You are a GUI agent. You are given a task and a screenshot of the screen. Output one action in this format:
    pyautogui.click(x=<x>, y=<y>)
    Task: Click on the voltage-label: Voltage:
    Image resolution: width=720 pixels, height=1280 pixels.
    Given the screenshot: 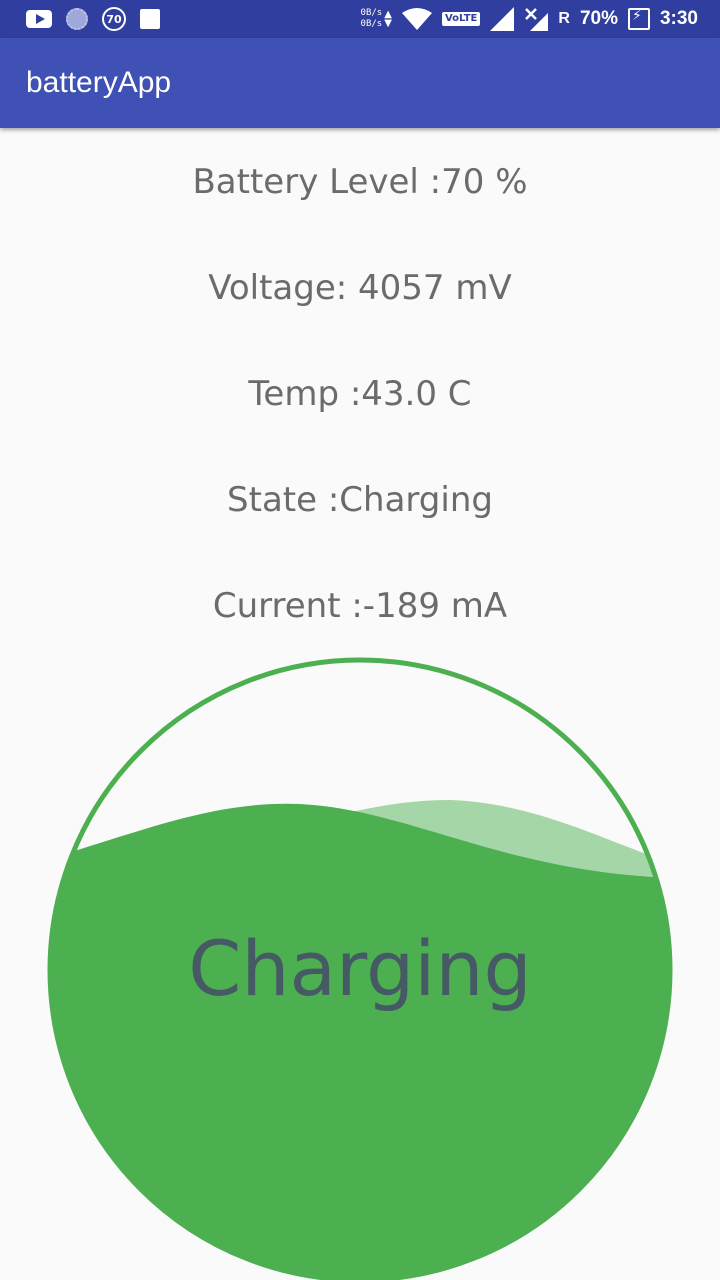 What is the action you would take?
    pyautogui.click(x=283, y=288)
    